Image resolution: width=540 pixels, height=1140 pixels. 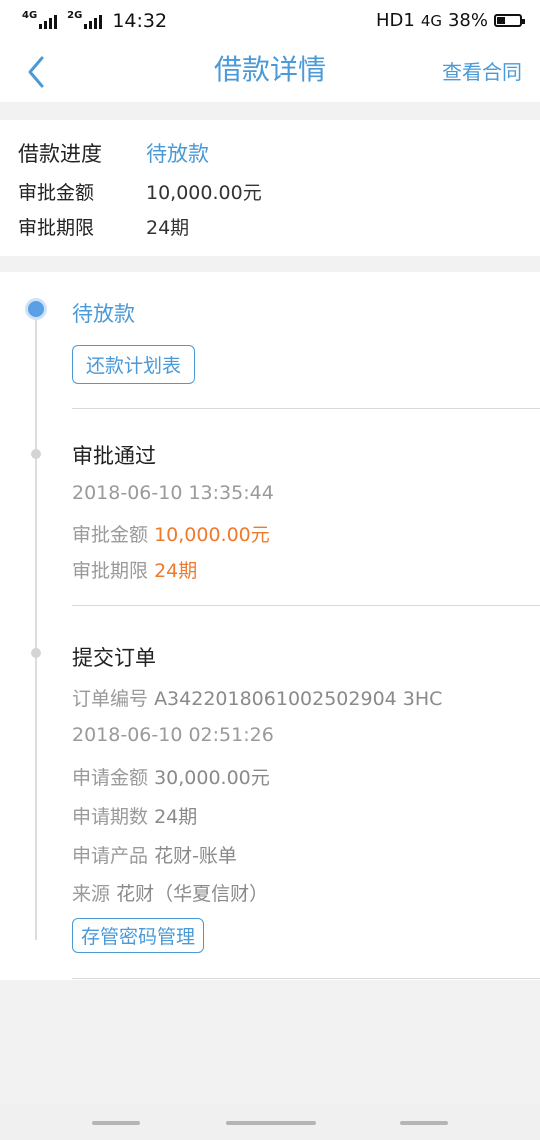 I want to click on timeline-active-dot-icon, so click(x=36, y=309).